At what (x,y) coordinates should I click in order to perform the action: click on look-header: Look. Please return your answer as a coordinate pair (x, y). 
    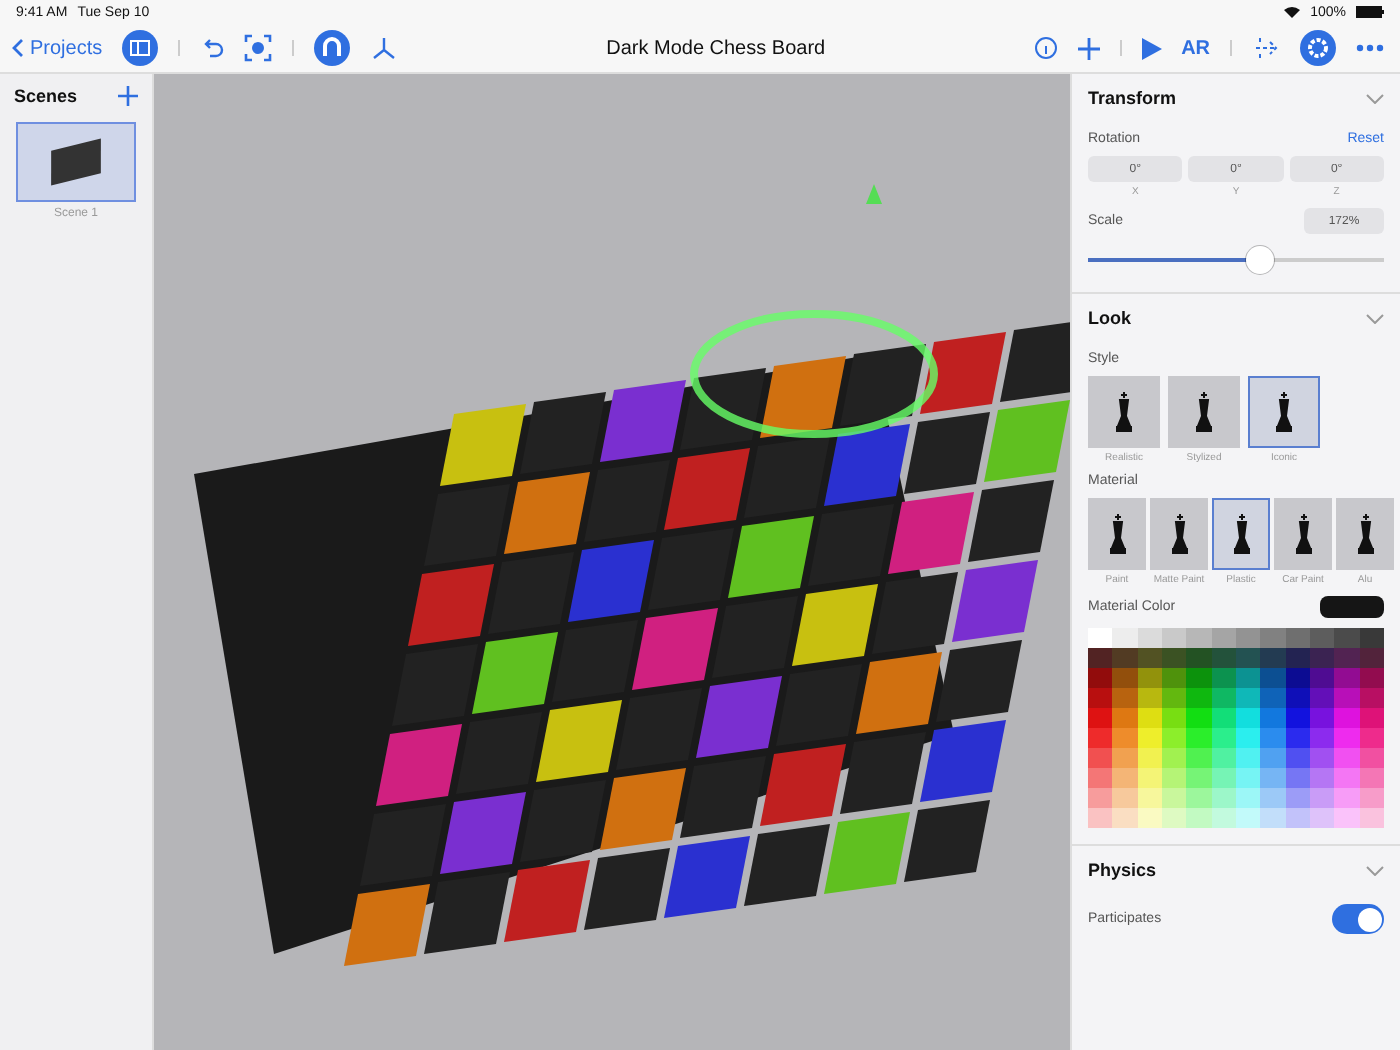
    Looking at the image, I should click on (1109, 318).